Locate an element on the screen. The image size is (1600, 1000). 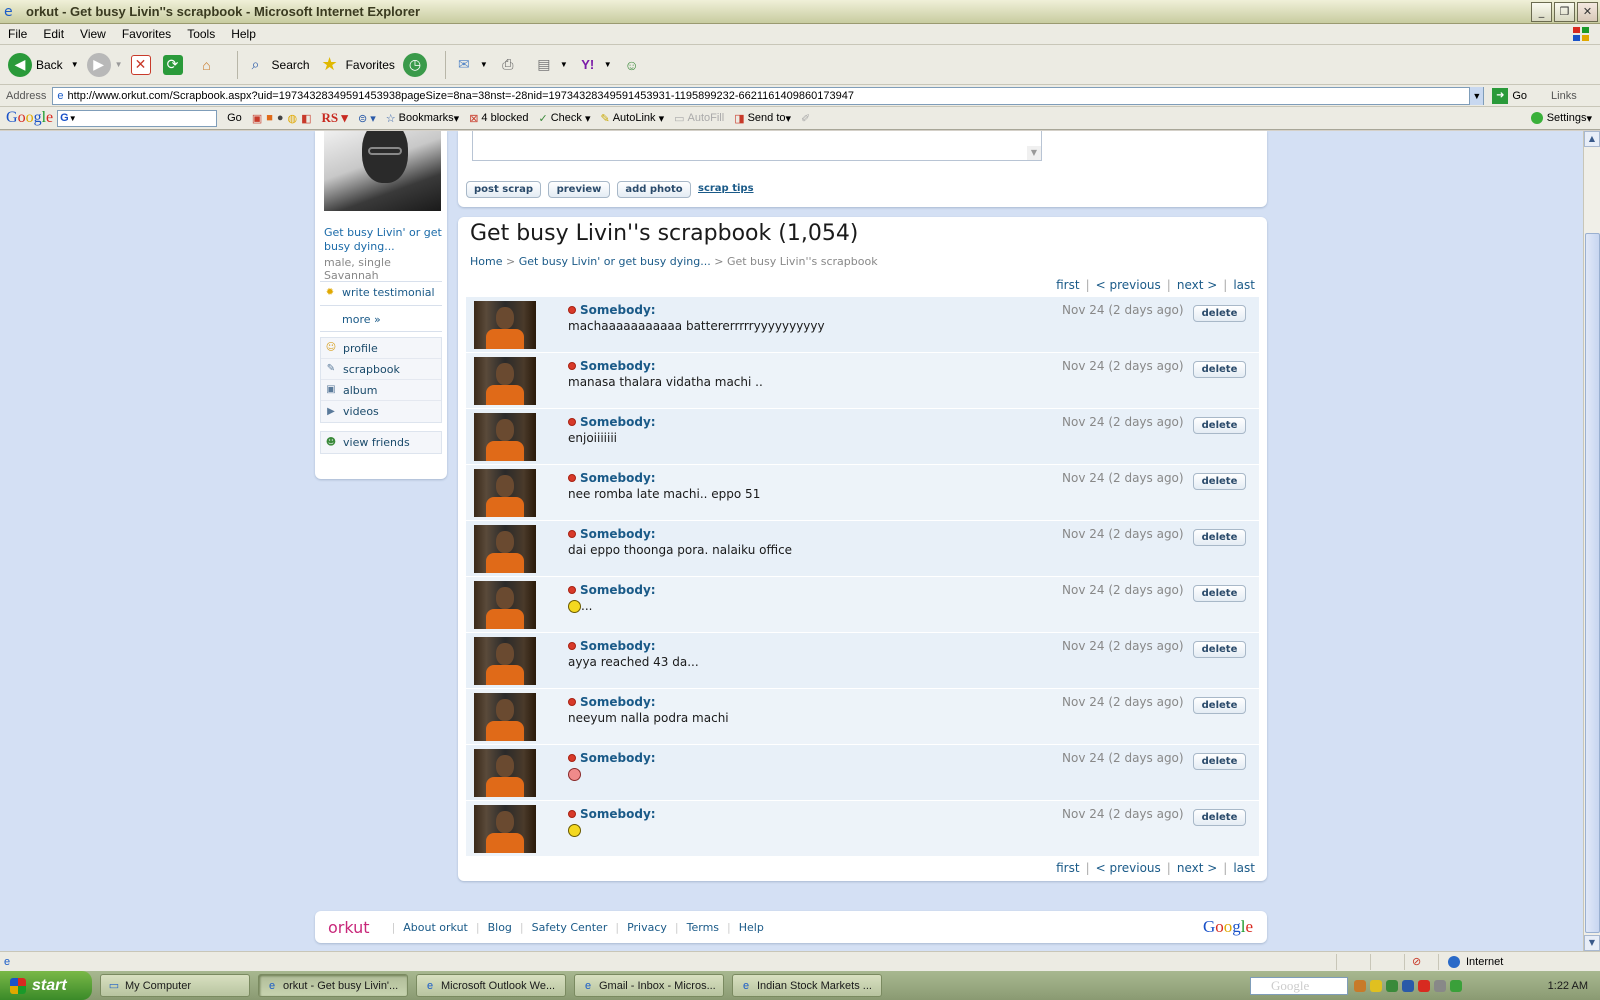
messenger-button: ☺ is located at coordinates (634, 65).